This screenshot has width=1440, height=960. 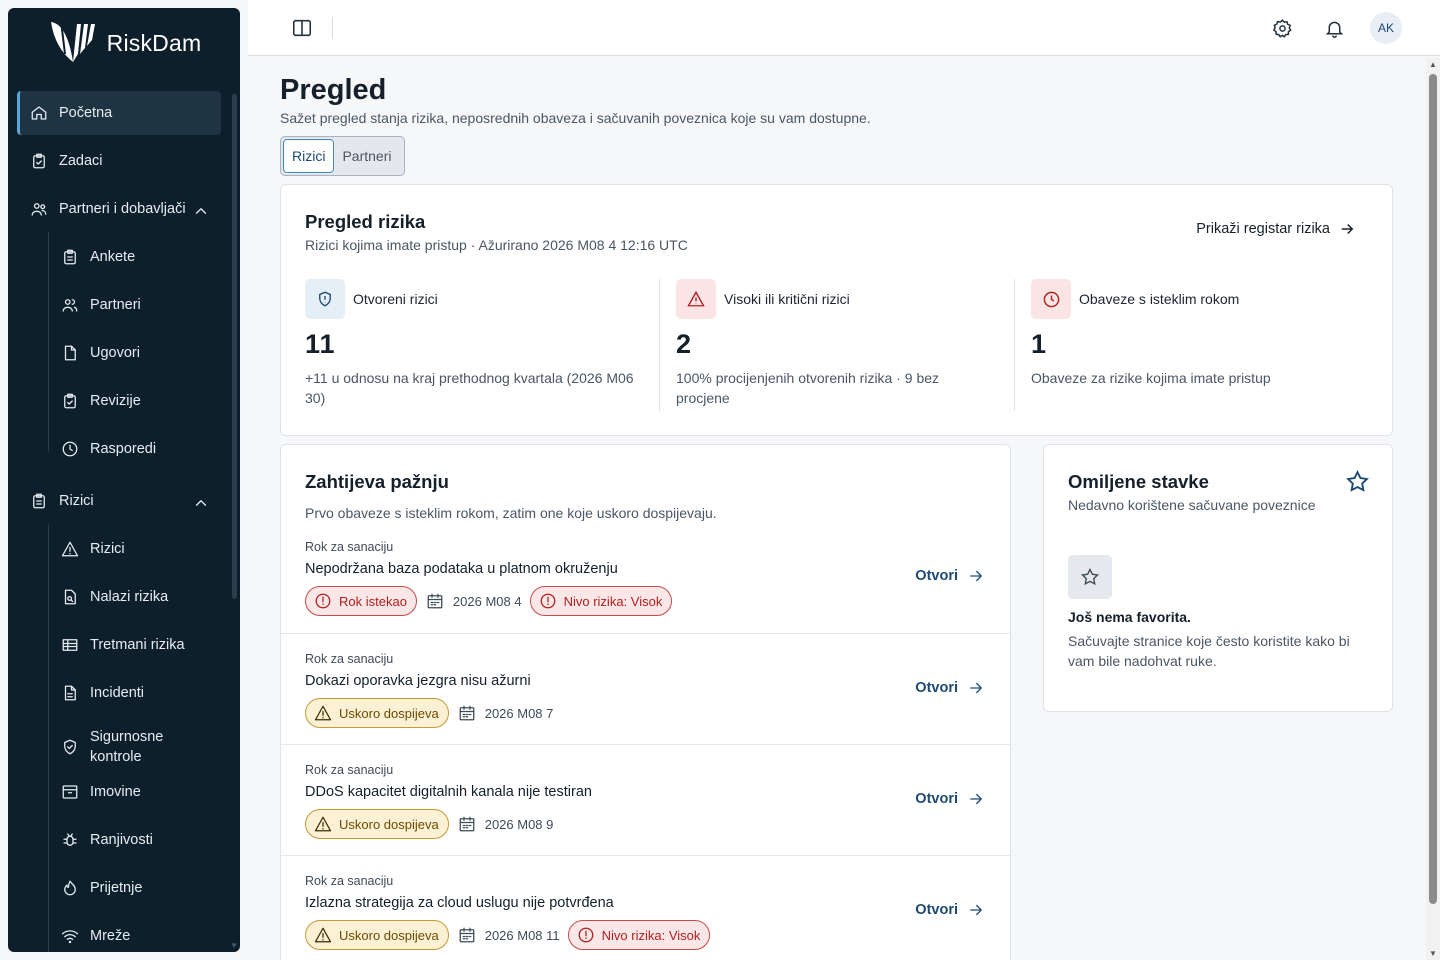 What do you see at coordinates (302, 28) in the screenshot?
I see `toggle-sidebar-button` at bounding box center [302, 28].